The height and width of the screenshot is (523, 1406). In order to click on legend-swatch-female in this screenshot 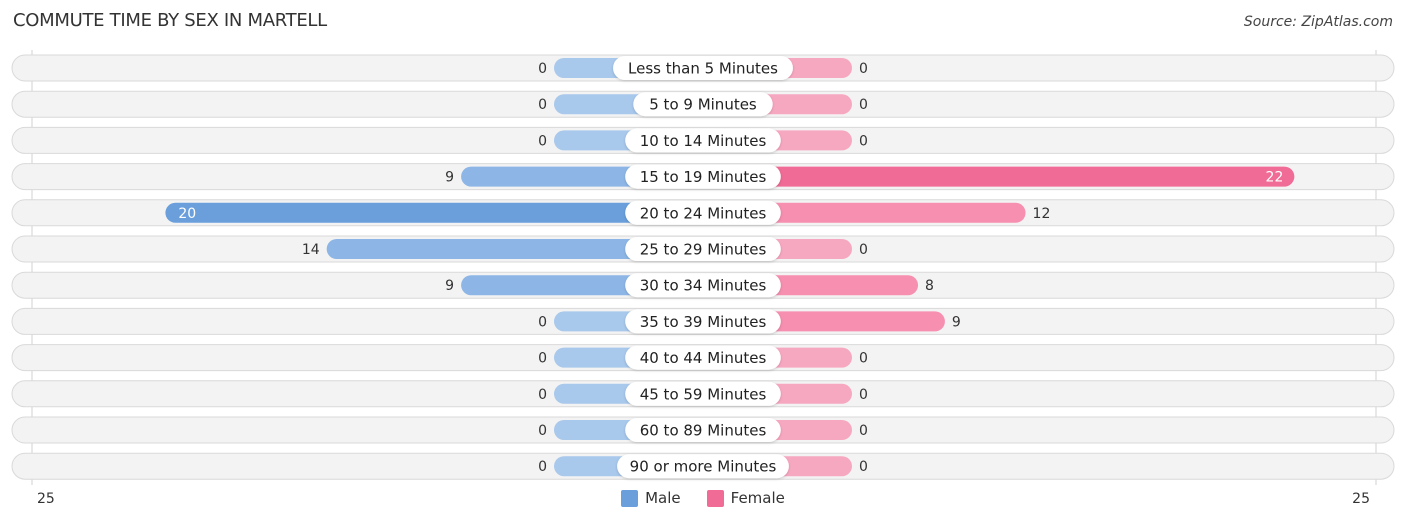, I will do `click(715, 498)`.